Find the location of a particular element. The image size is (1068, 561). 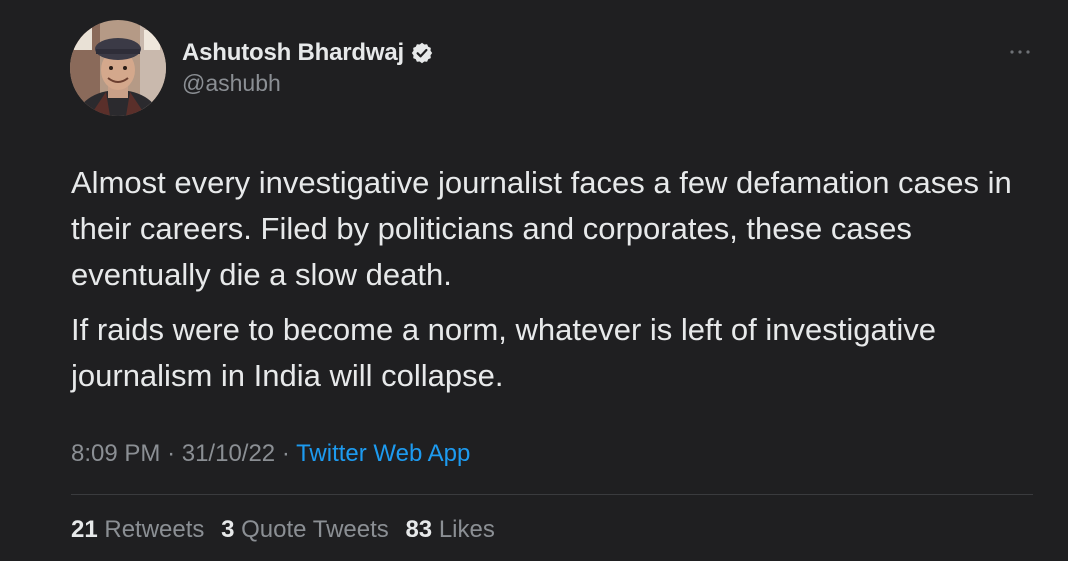

author-display-name: Ashutosh Bhardwaj is located at coordinates (293, 53).